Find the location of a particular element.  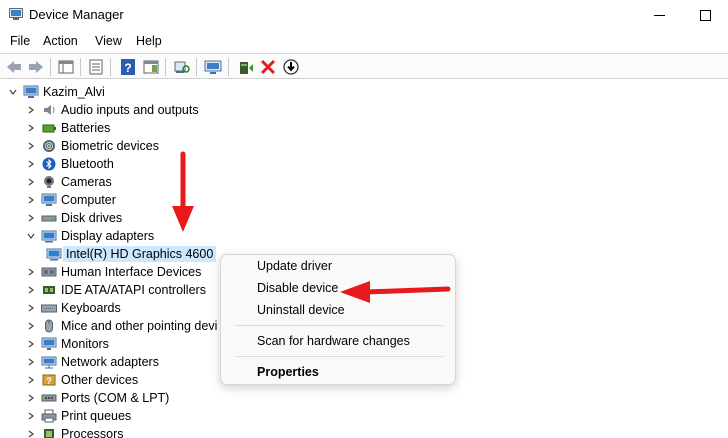

tree-item: Display adapters is located at coordinates (90, 236).